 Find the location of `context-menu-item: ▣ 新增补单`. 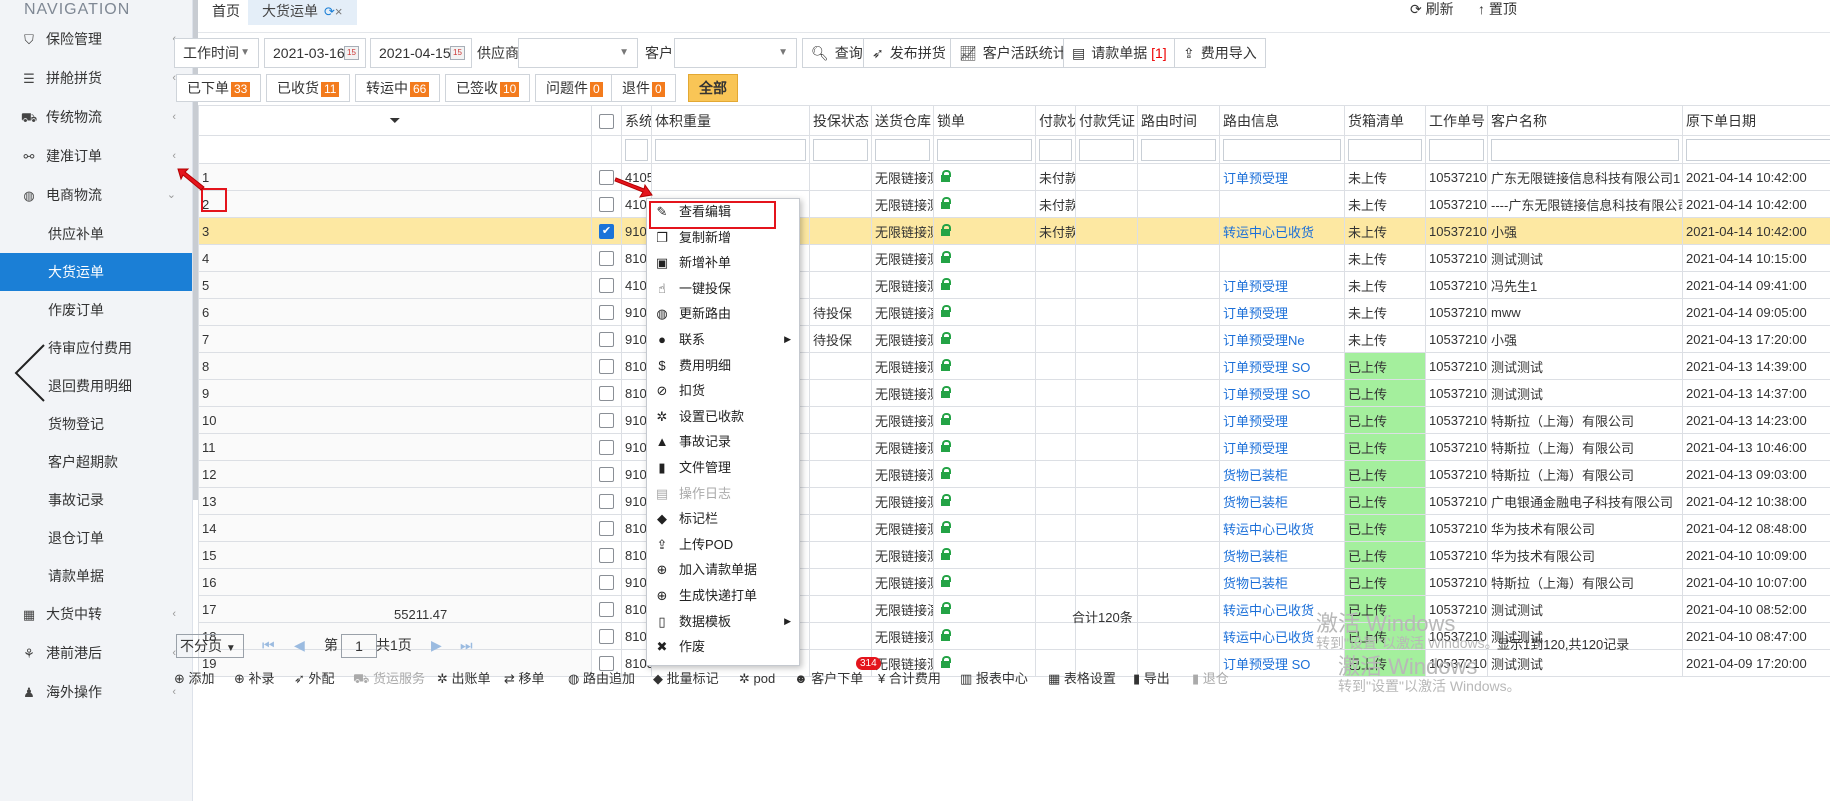

context-menu-item: ▣ 新增补单 is located at coordinates (723, 263).